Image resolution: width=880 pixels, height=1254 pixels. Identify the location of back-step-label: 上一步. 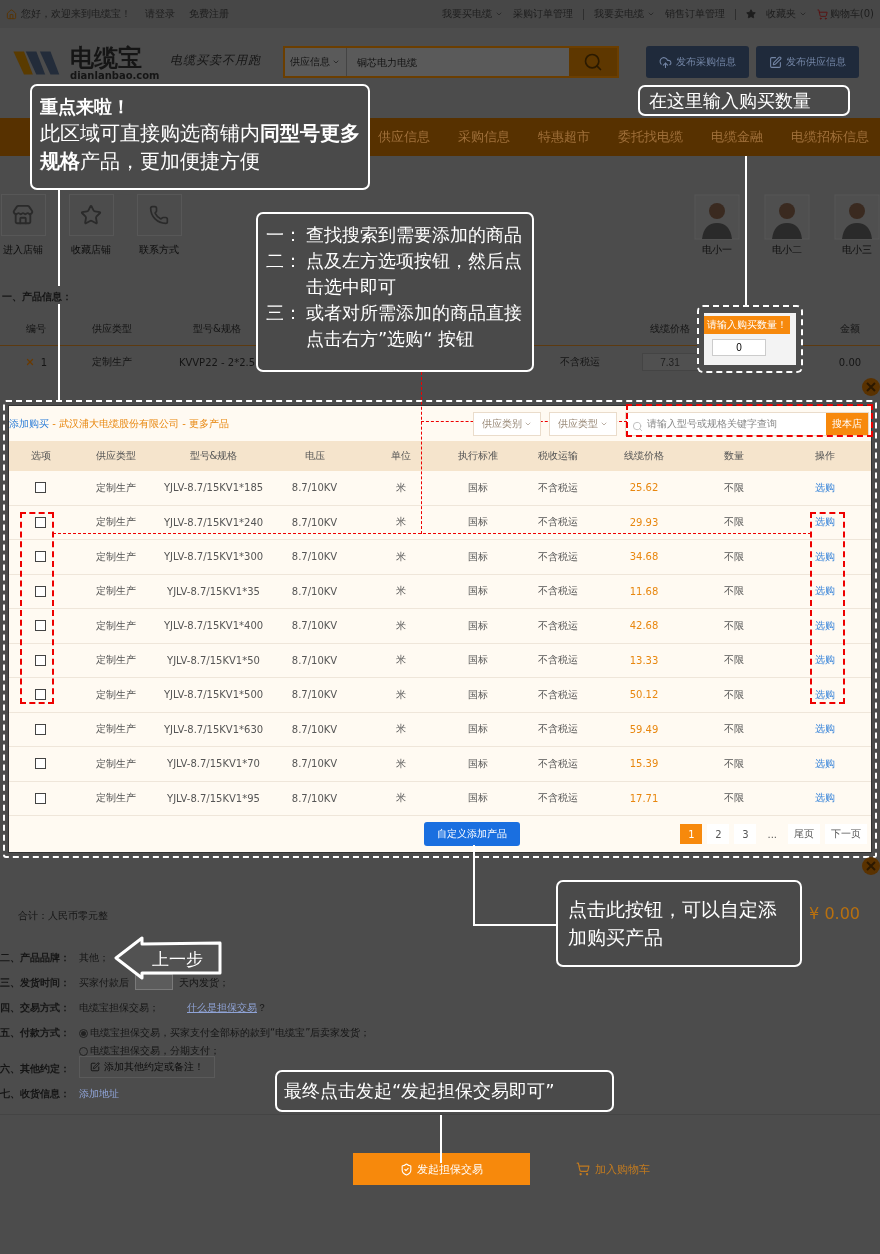
(177, 959).